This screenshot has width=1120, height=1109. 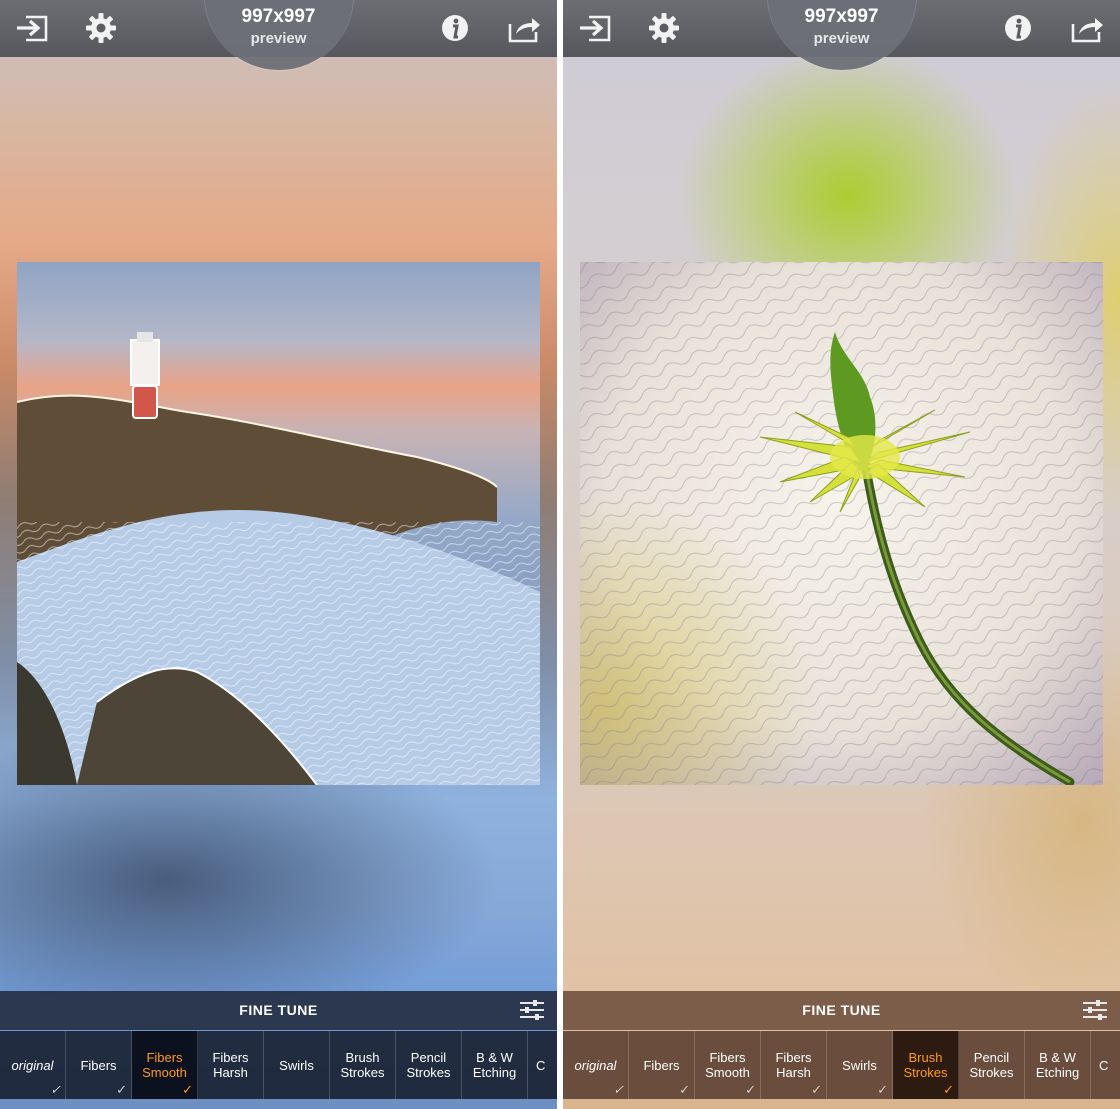 What do you see at coordinates (231, 1065) in the screenshot?
I see `filter-fibers-harsh: Fibers Harsh` at bounding box center [231, 1065].